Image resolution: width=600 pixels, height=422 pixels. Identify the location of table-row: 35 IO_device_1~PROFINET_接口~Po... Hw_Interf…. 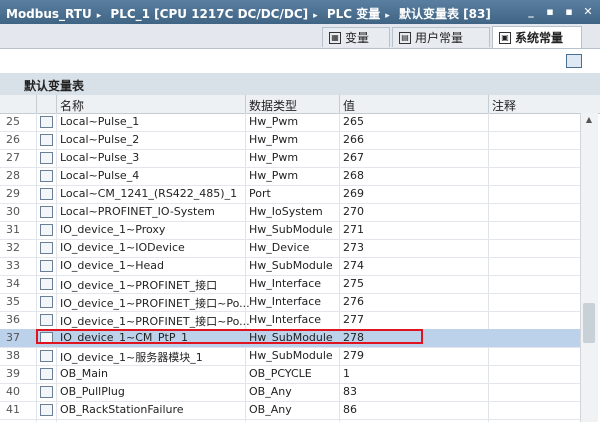
(290, 302).